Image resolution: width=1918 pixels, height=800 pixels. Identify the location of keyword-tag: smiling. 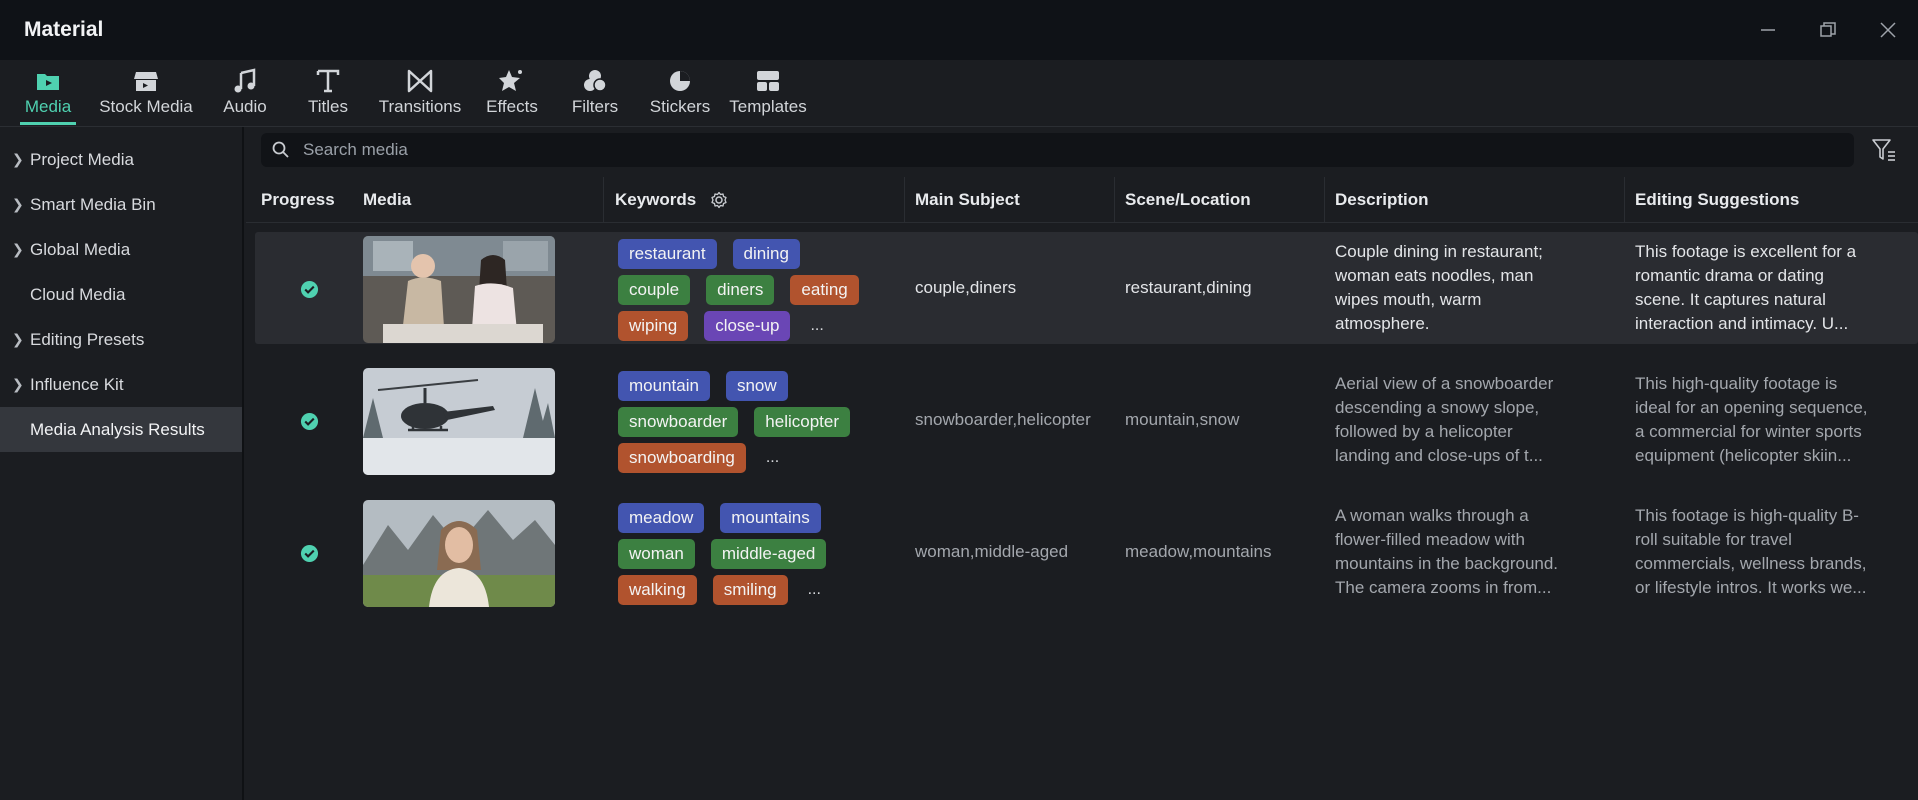
(750, 590).